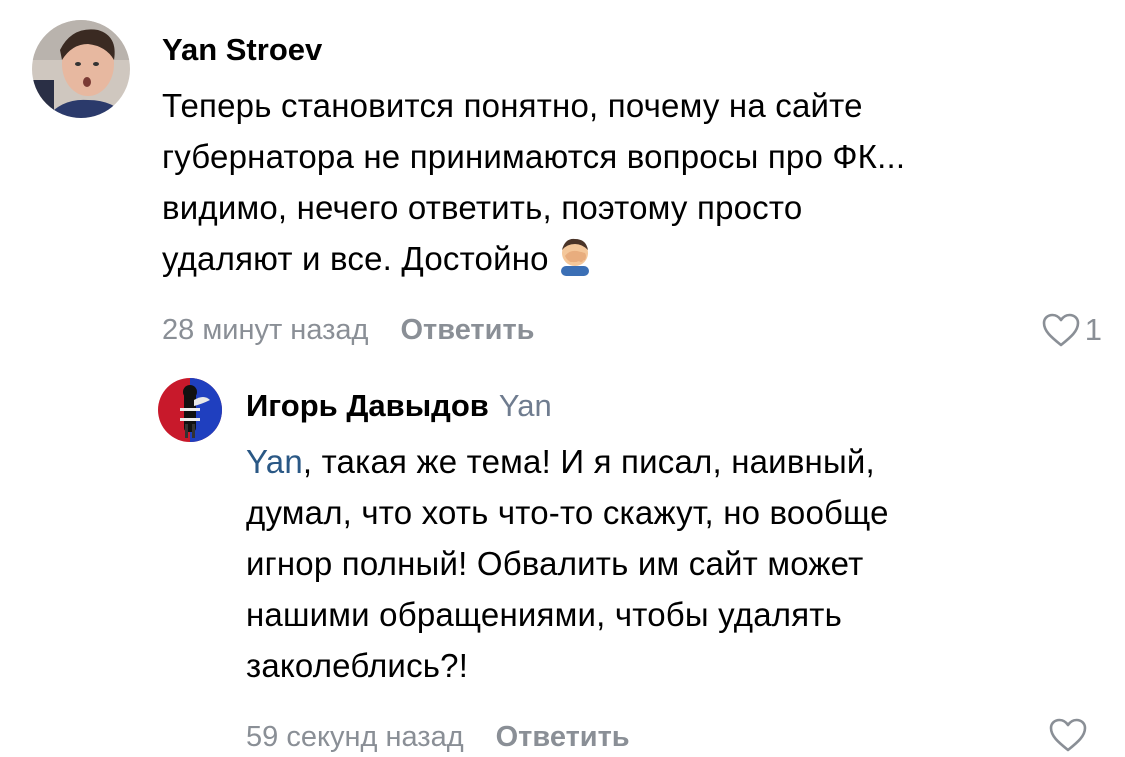 The width and height of the screenshot is (1125, 757). Describe the element at coordinates (632, 50) in the screenshot. I see `comment-author: Yan Stroev` at that location.